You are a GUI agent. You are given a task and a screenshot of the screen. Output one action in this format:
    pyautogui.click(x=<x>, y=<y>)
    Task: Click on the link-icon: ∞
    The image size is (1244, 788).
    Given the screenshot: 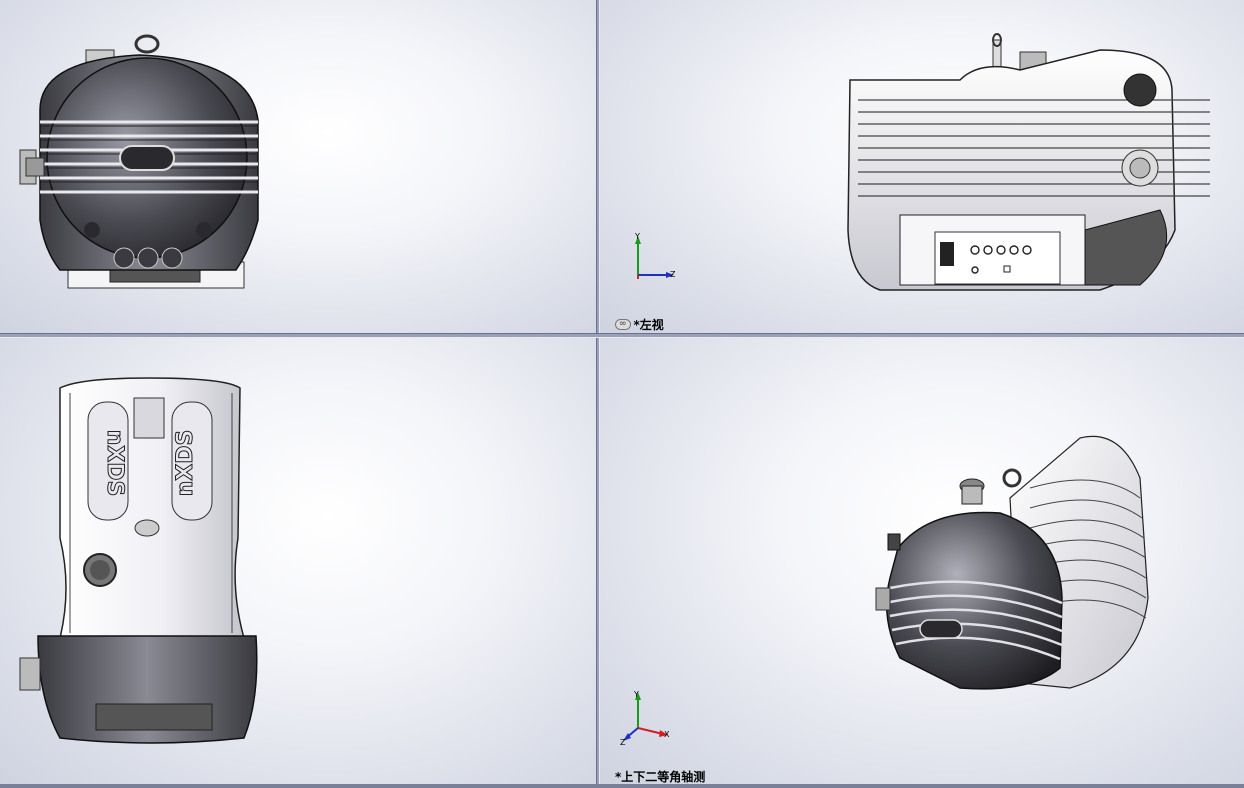 What is the action you would take?
    pyautogui.click(x=623, y=324)
    